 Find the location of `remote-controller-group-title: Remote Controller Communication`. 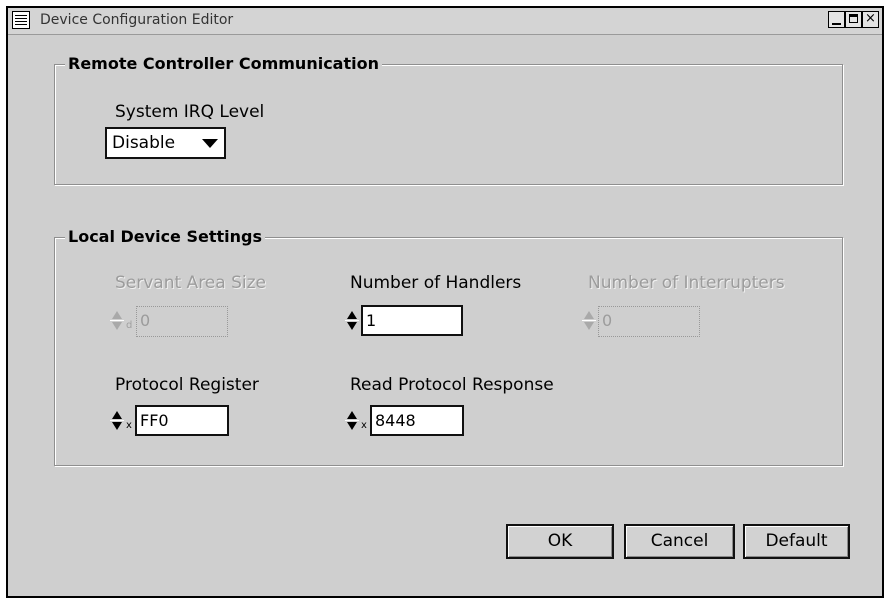

remote-controller-group-title: Remote Controller Communication is located at coordinates (223, 63).